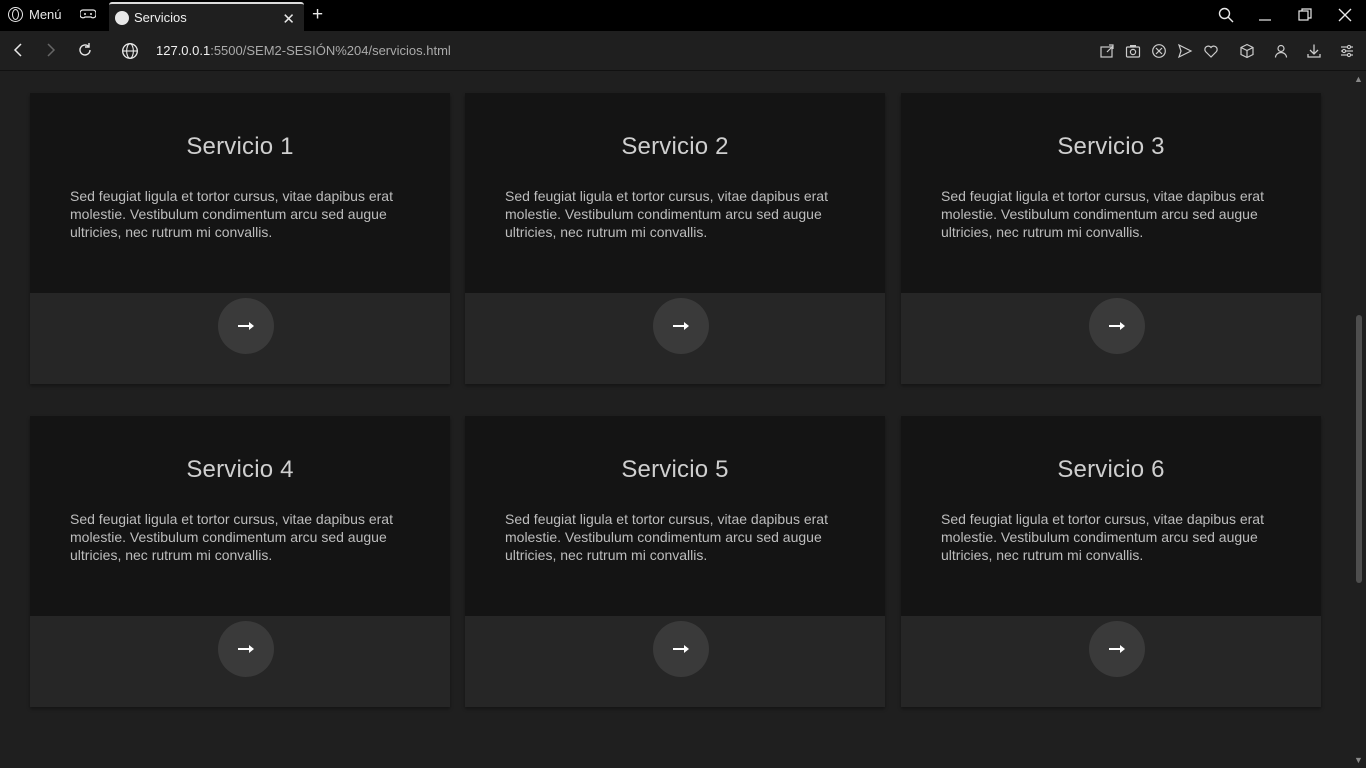  I want to click on tab-title: Servicios, so click(160, 17).